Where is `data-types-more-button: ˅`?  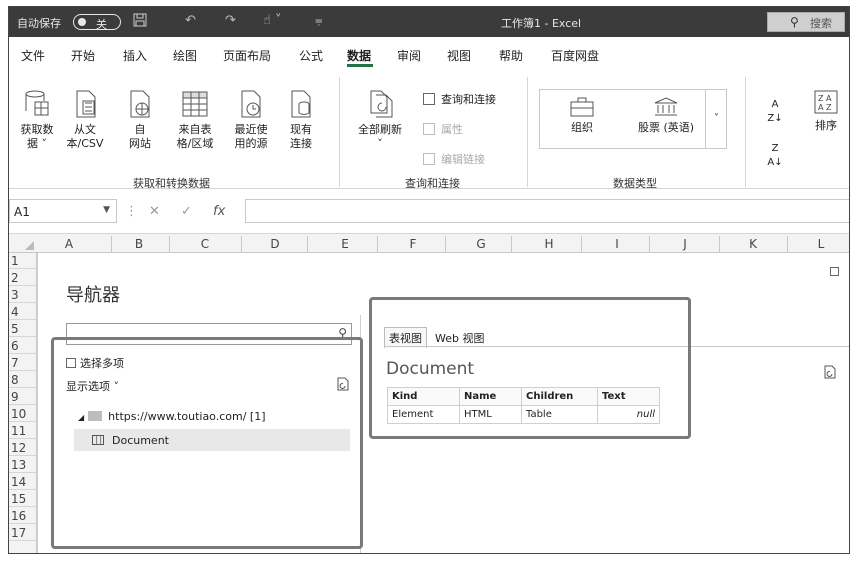
data-types-more-button: ˅ is located at coordinates (716, 119).